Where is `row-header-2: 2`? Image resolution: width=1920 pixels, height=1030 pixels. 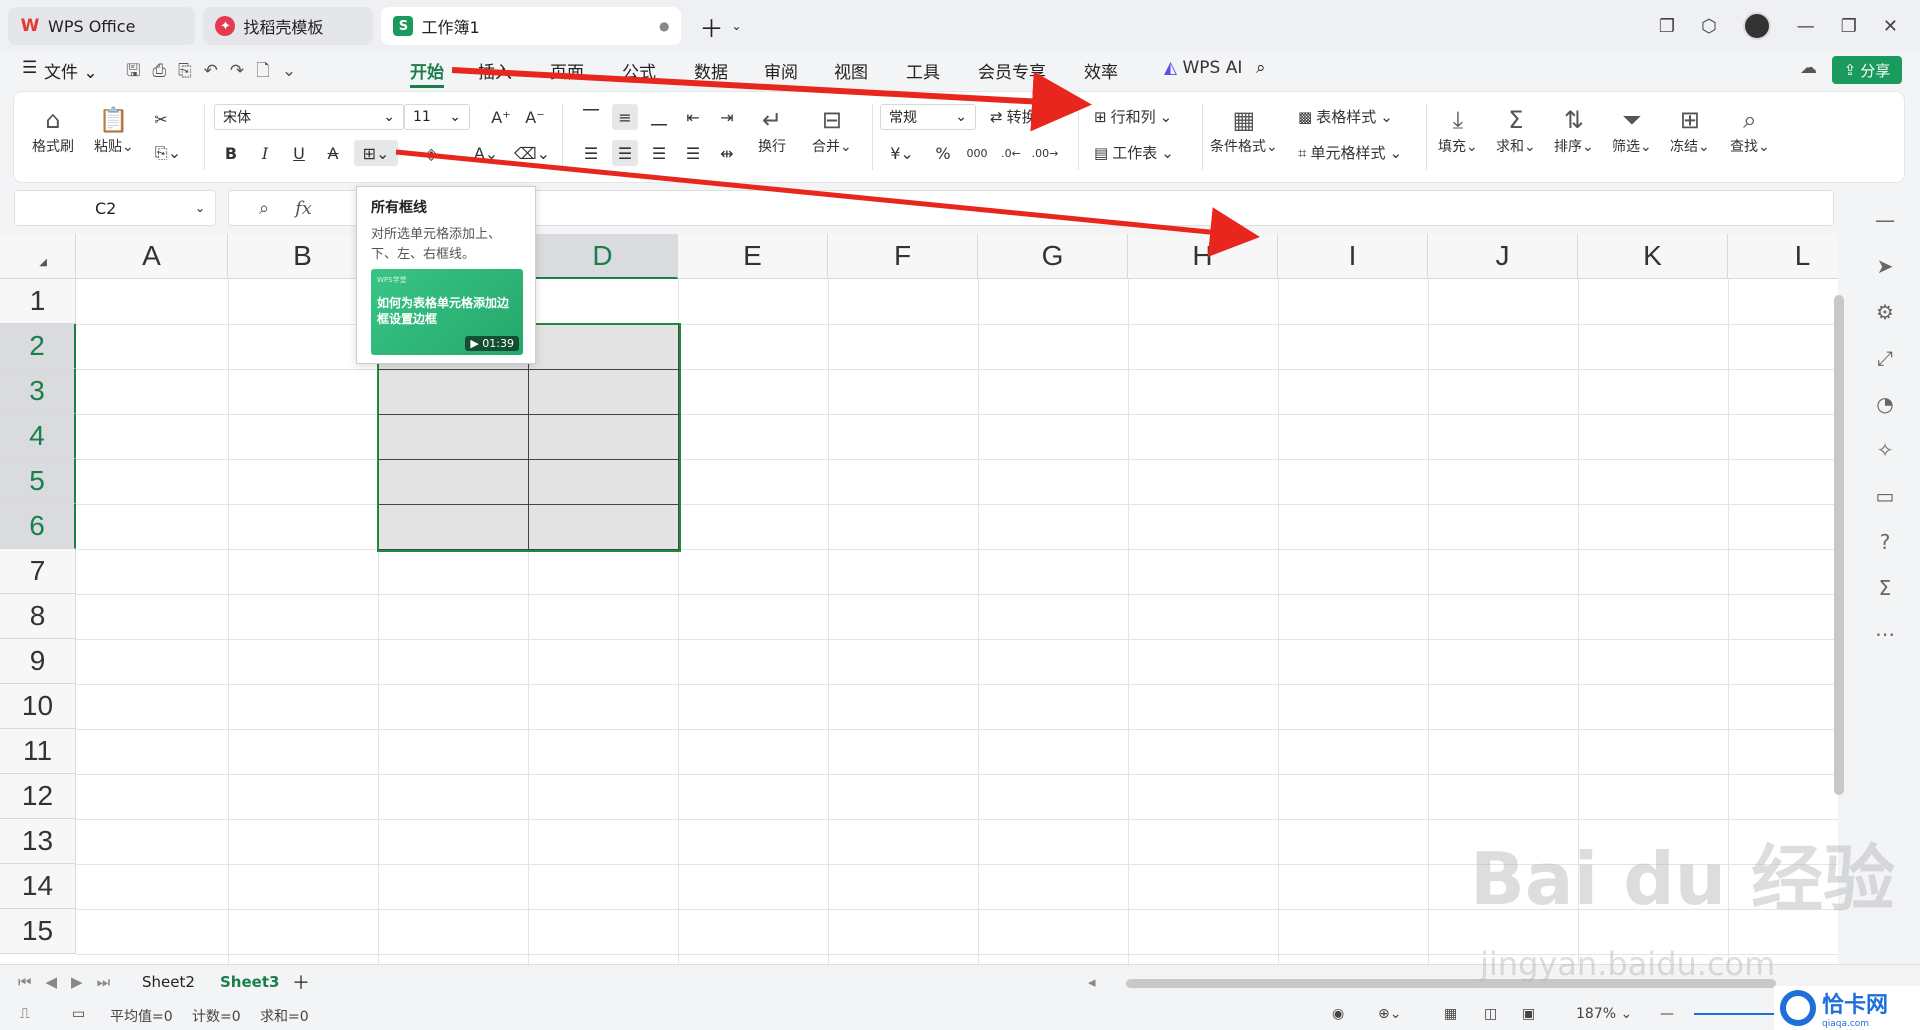
row-header-2: 2 is located at coordinates (38, 346).